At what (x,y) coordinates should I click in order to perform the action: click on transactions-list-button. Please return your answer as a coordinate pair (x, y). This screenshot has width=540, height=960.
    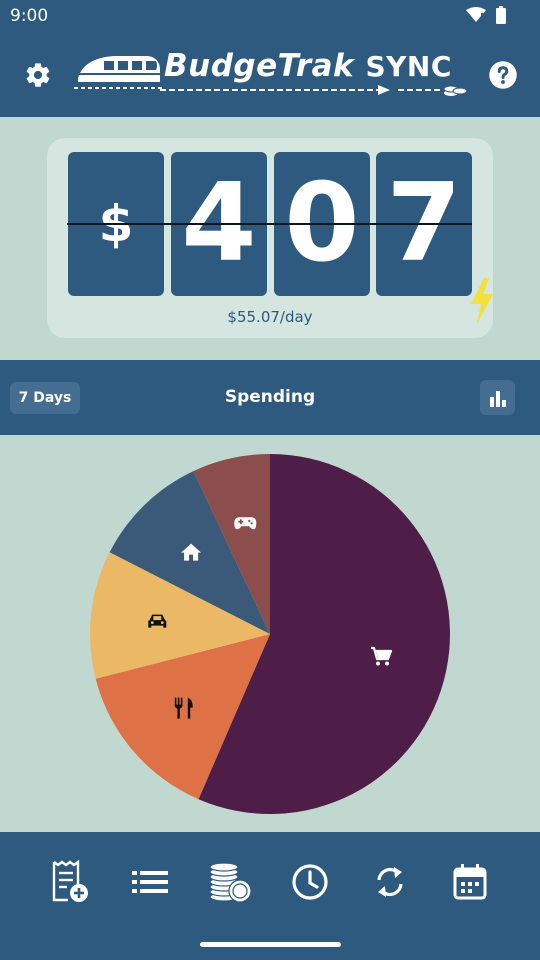
    Looking at the image, I should click on (150, 882).